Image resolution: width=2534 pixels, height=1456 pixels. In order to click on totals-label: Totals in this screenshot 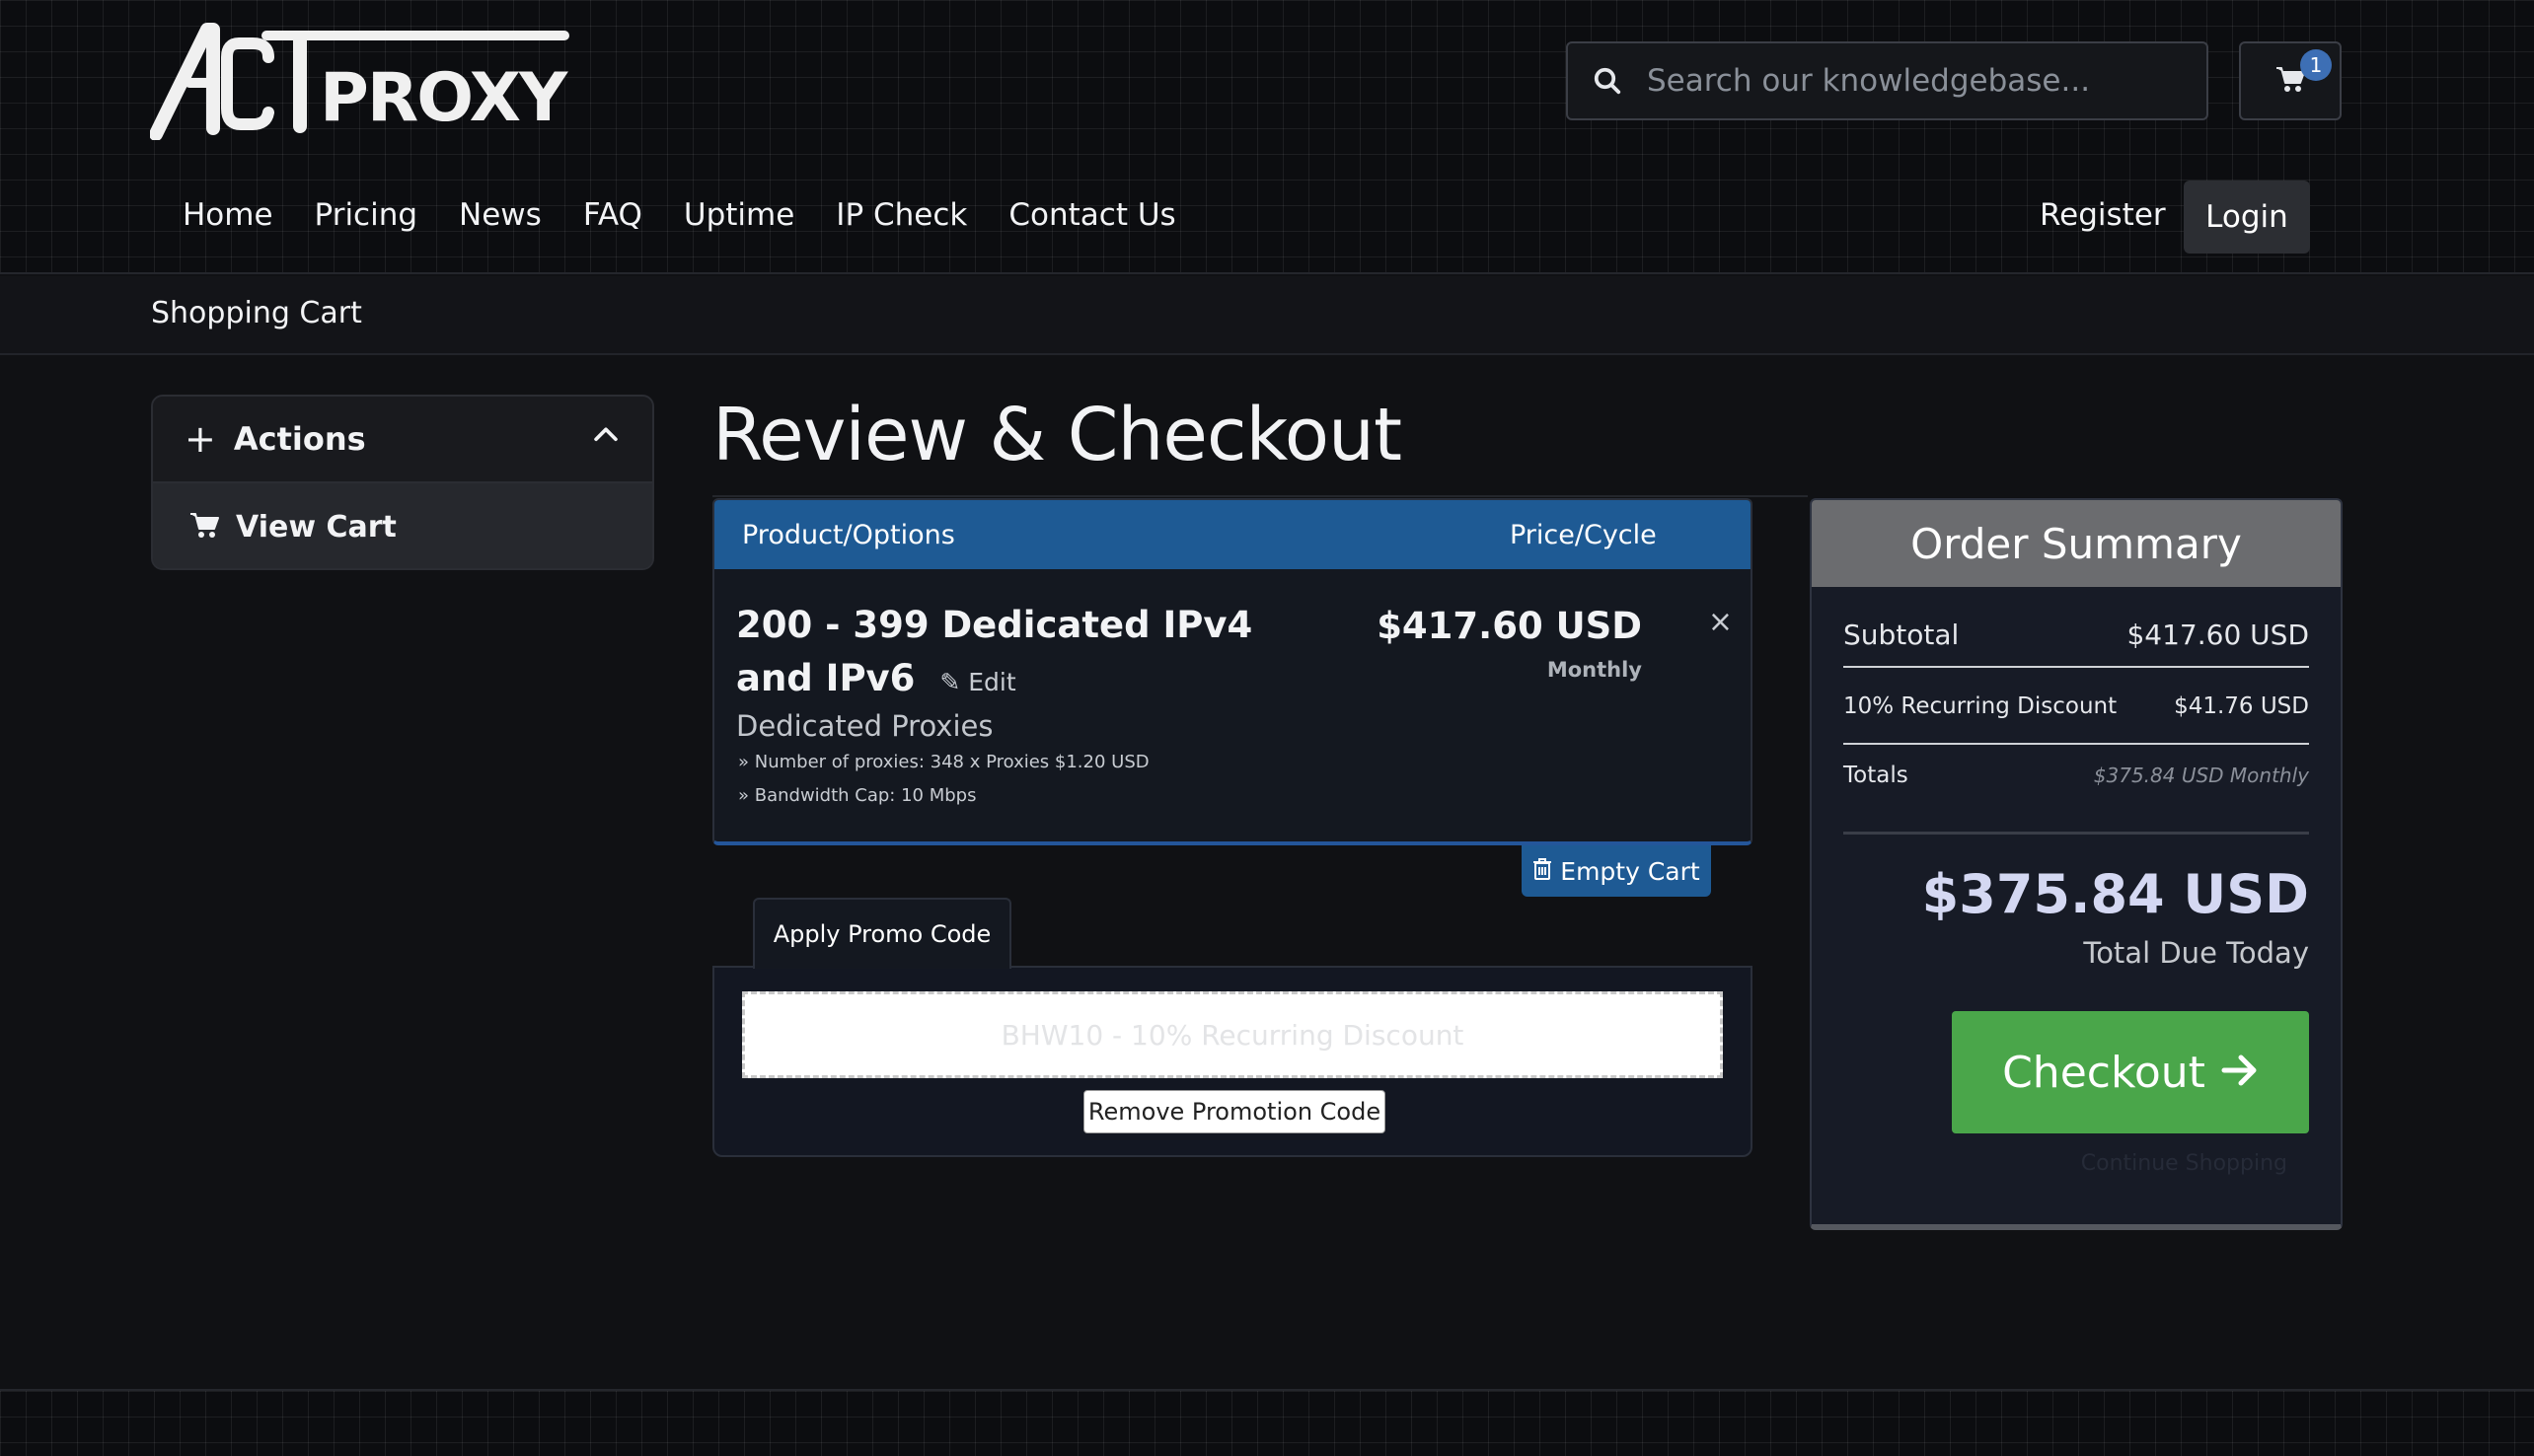, I will do `click(1875, 775)`.